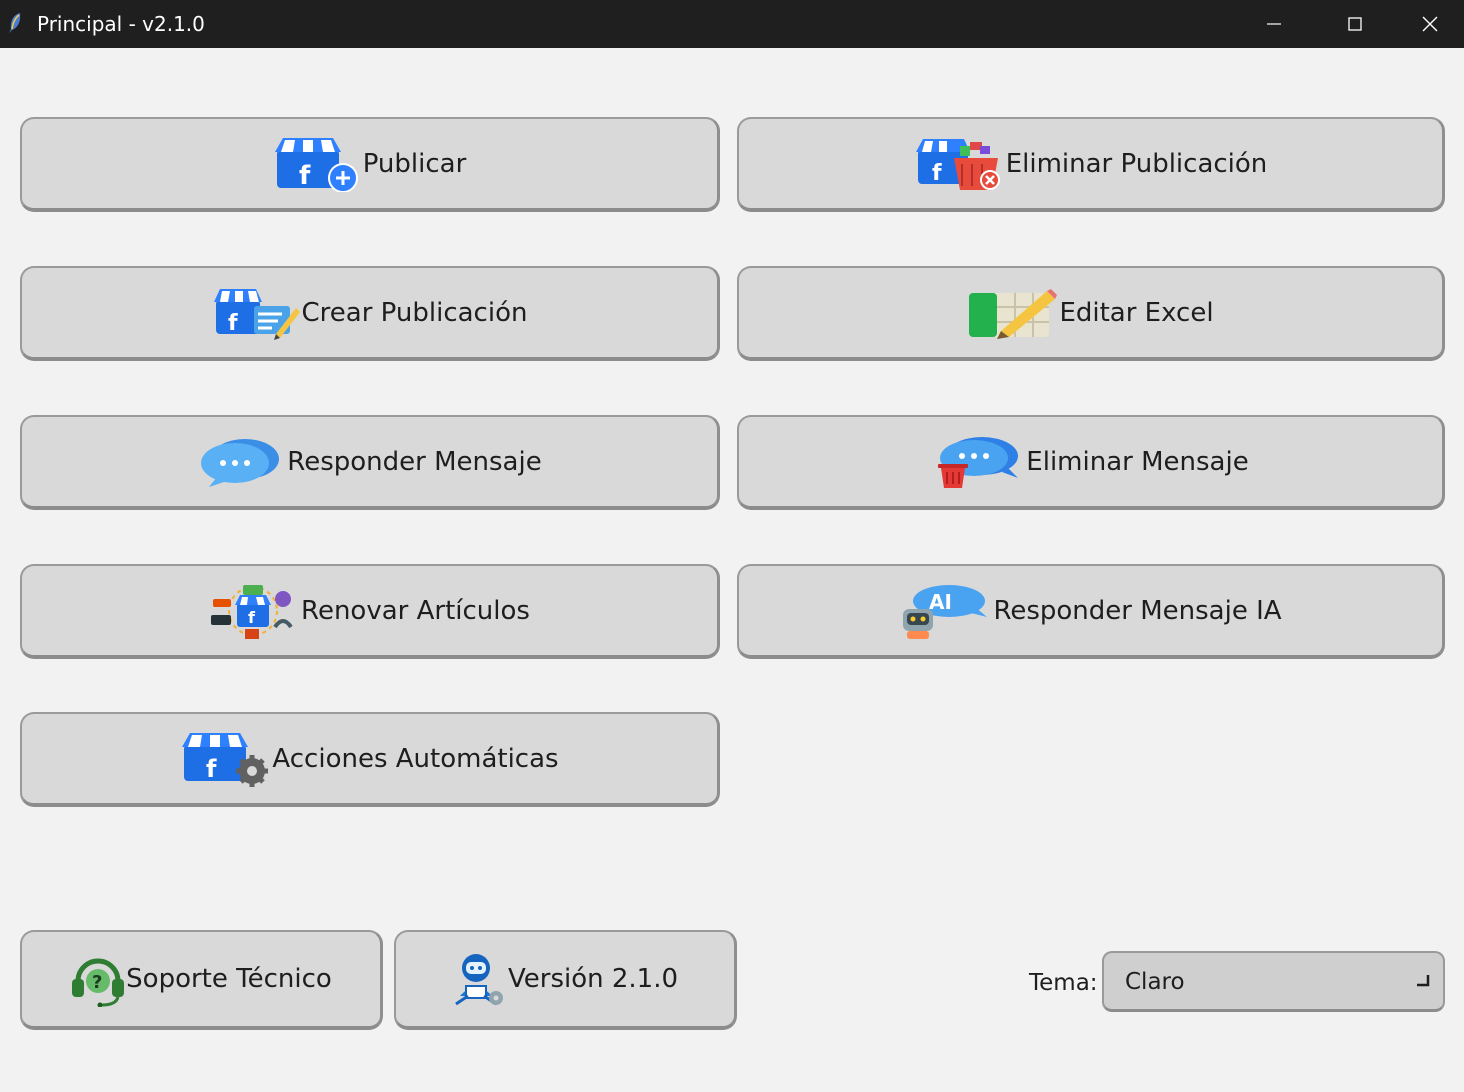 This screenshot has height=1092, width=1464. I want to click on store-delete-icon: f, so click(959, 164).